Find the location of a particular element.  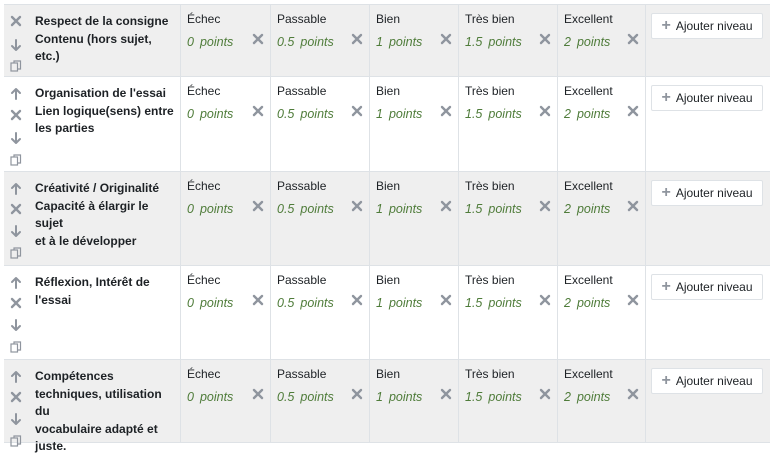

criterion-description: Réflexion, Intérêt de l'essai is located at coordinates (106, 291).